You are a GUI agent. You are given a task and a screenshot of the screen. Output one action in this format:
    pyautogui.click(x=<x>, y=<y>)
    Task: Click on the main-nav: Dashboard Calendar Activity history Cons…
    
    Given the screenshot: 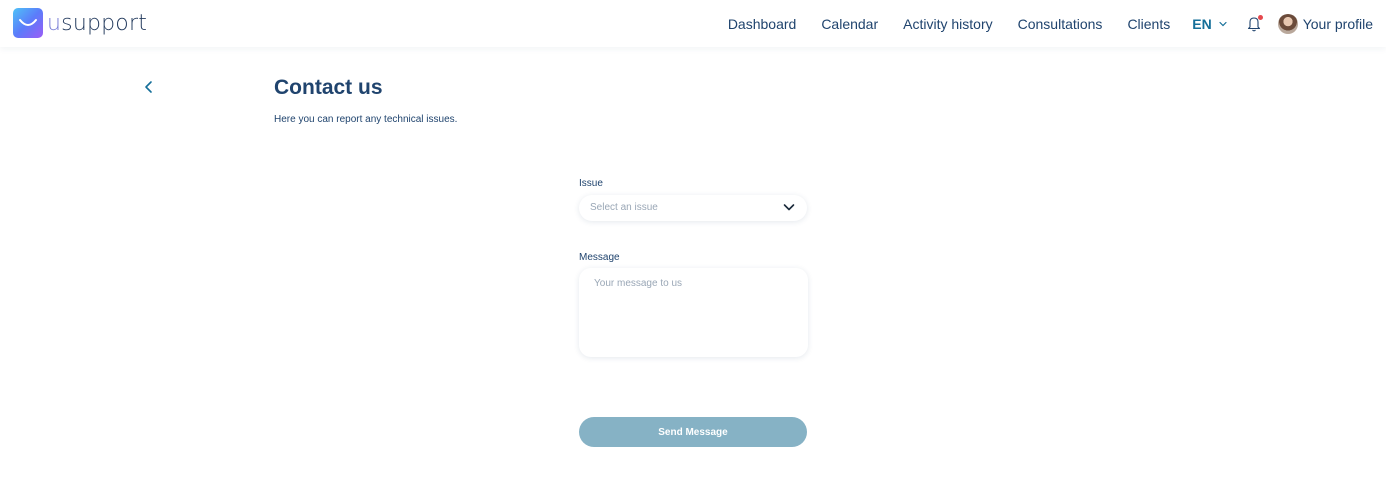 What is the action you would take?
    pyautogui.click(x=1038, y=23)
    